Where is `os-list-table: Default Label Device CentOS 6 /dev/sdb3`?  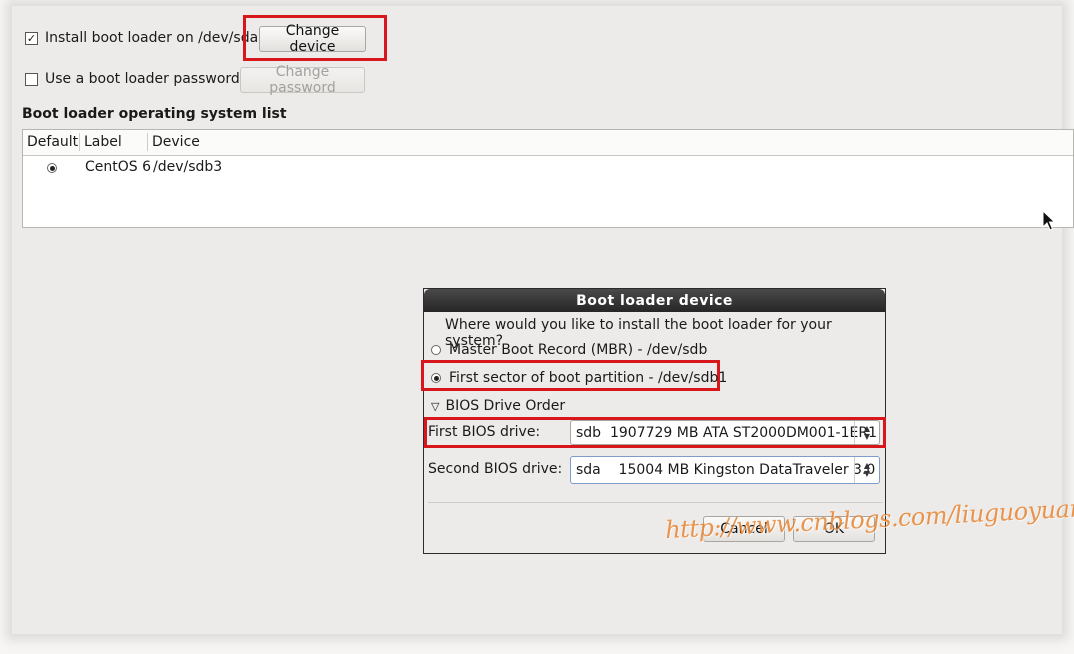 os-list-table: Default Label Device CentOS 6 /dev/sdb3 is located at coordinates (548, 178).